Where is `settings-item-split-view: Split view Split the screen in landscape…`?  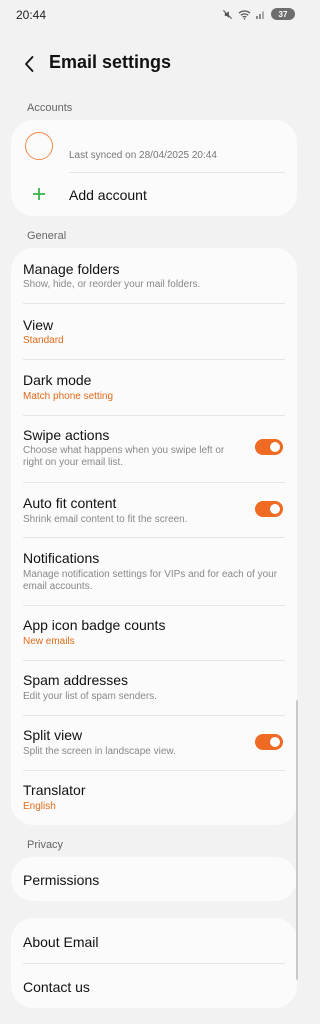 settings-item-split-view: Split view Split the screen in landscape… is located at coordinates (154, 743).